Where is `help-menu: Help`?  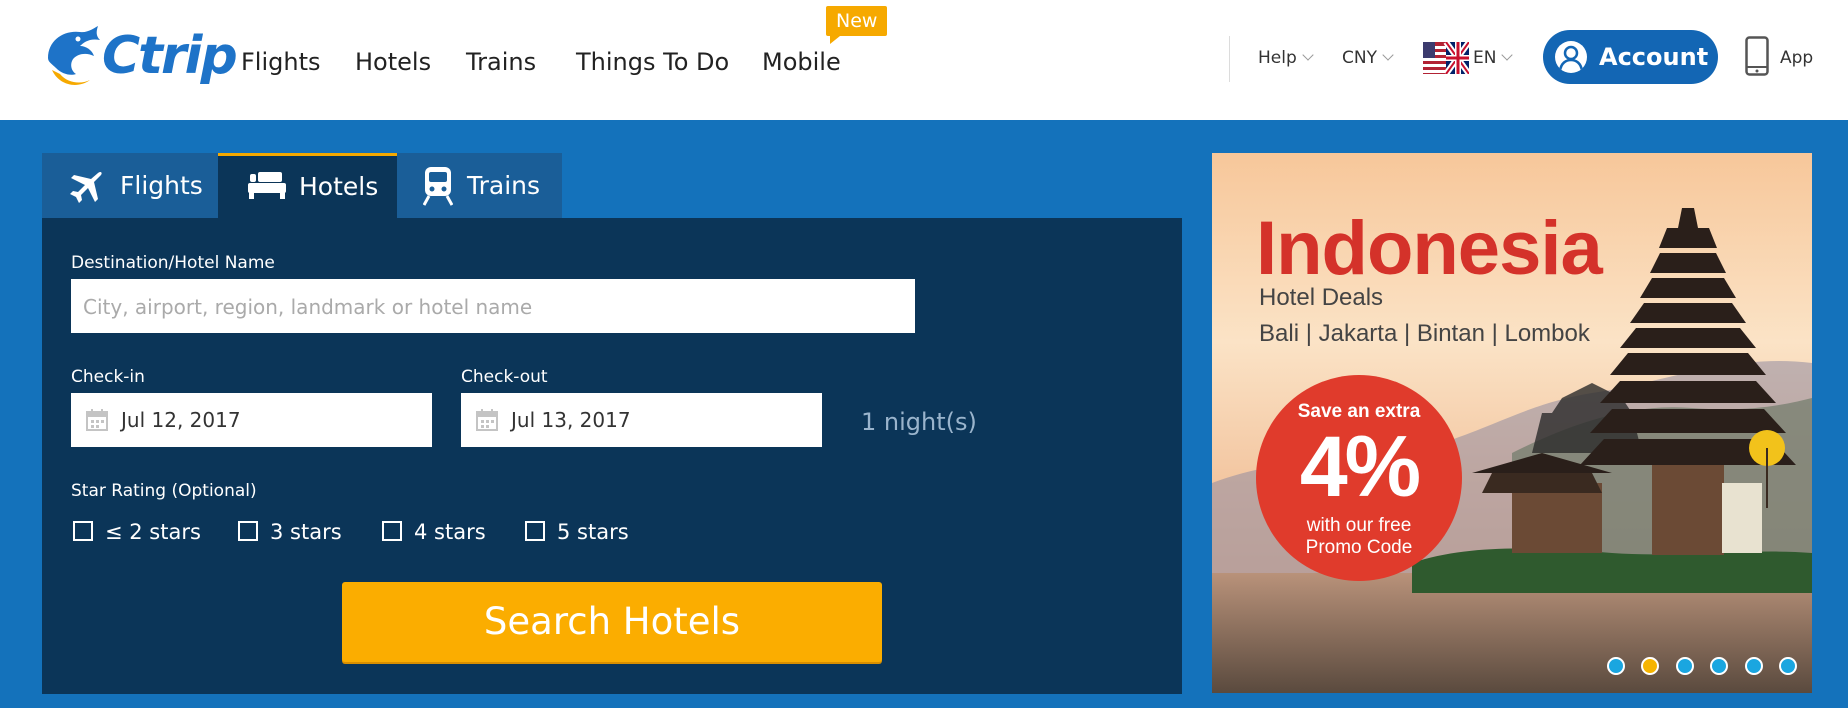 help-menu: Help is located at coordinates (1286, 58).